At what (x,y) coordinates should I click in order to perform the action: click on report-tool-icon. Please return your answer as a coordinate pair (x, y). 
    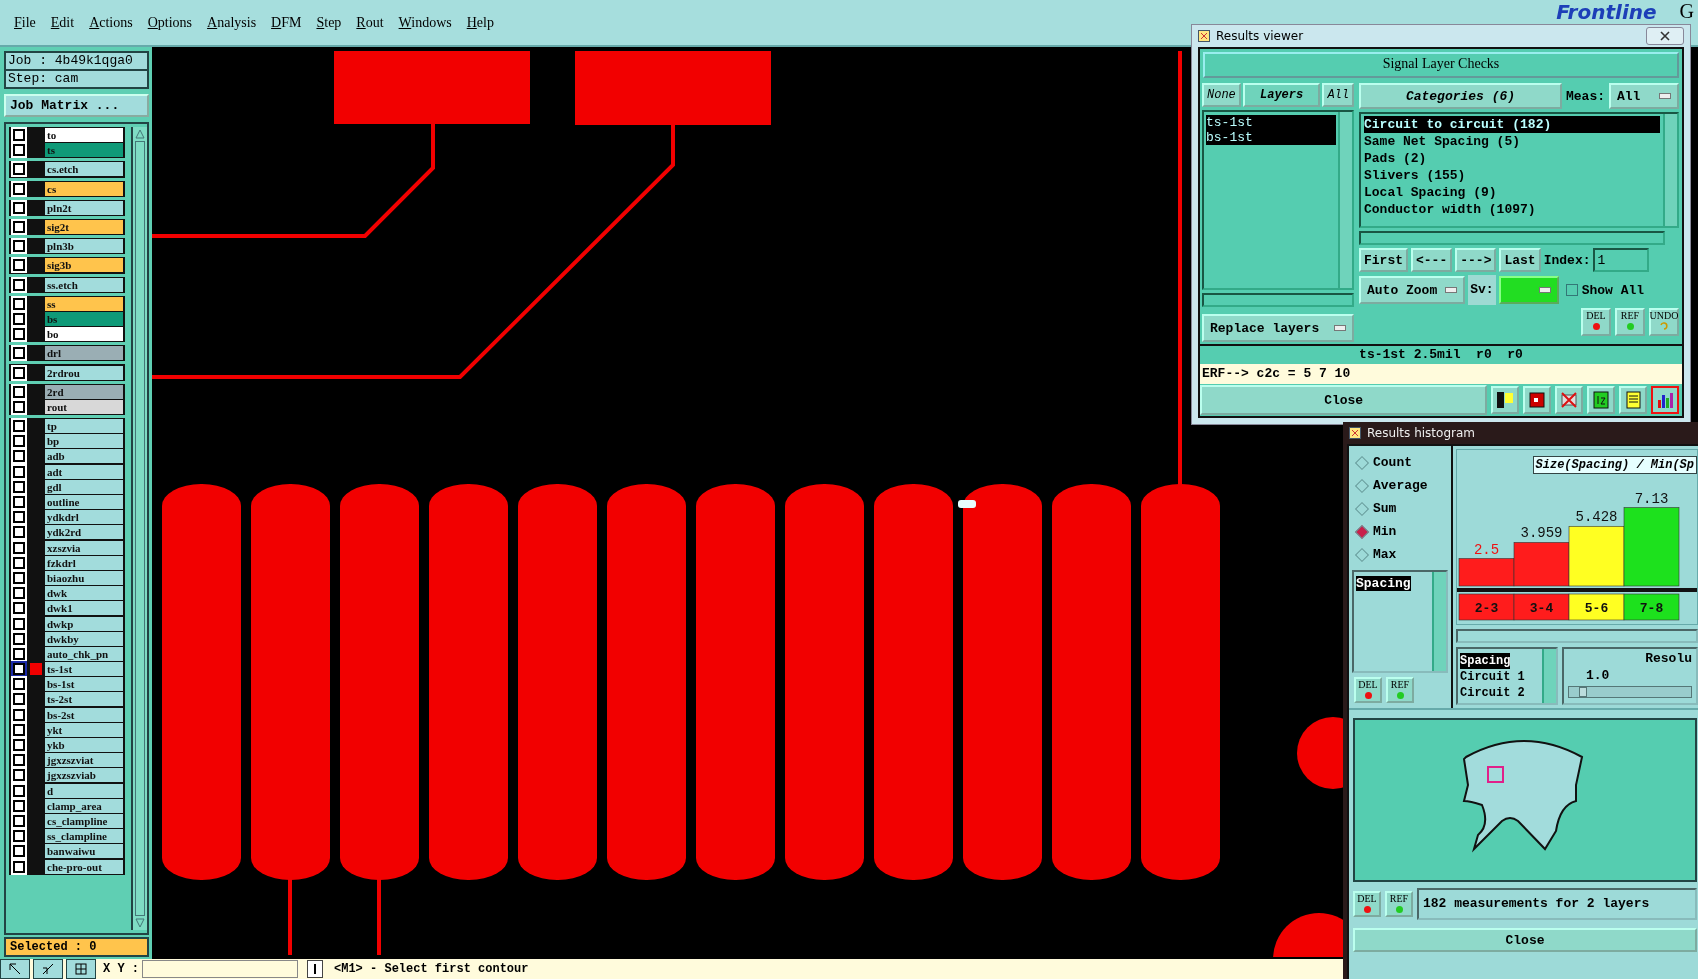
    Looking at the image, I should click on (1633, 400).